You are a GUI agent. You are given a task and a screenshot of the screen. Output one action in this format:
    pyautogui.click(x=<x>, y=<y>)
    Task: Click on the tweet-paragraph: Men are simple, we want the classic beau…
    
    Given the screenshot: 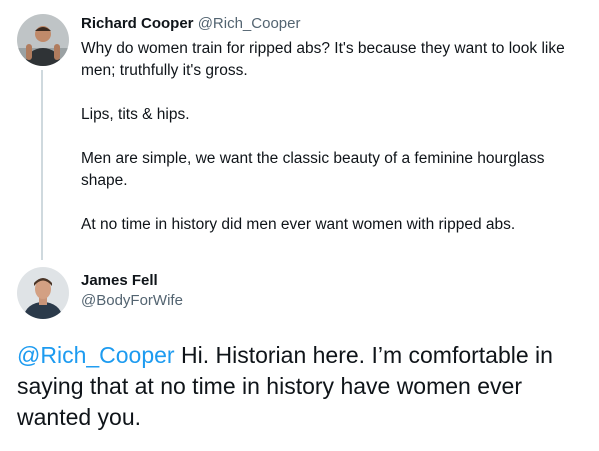 What is the action you would take?
    pyautogui.click(x=313, y=169)
    